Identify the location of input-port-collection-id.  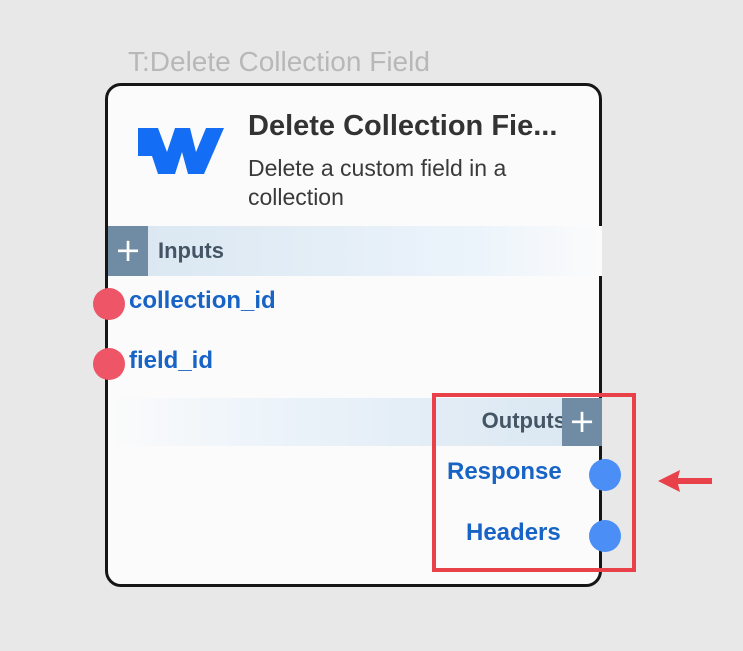
(109, 304).